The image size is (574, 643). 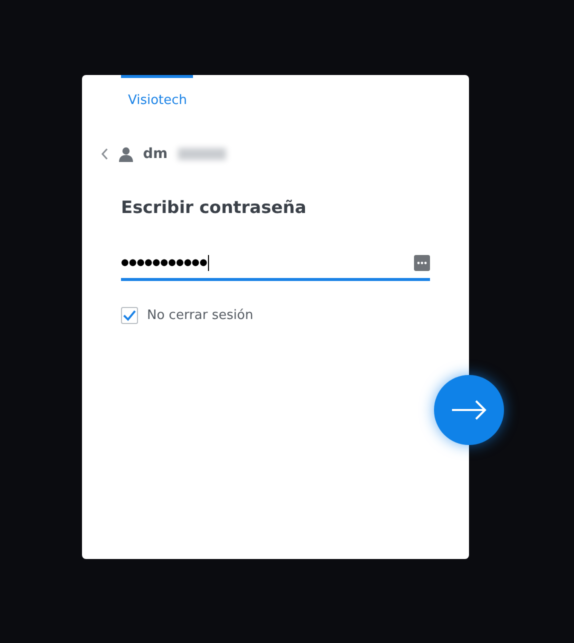 What do you see at coordinates (126, 154) in the screenshot?
I see `user-icon` at bounding box center [126, 154].